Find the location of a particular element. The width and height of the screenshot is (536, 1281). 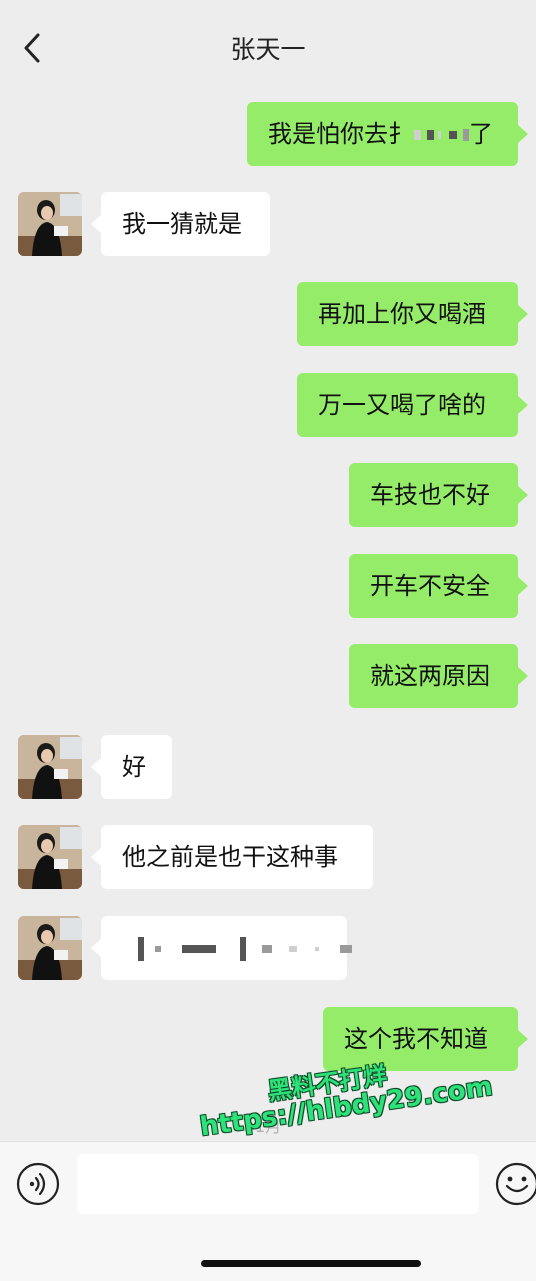

emoji-icon is located at coordinates (515, 1184).